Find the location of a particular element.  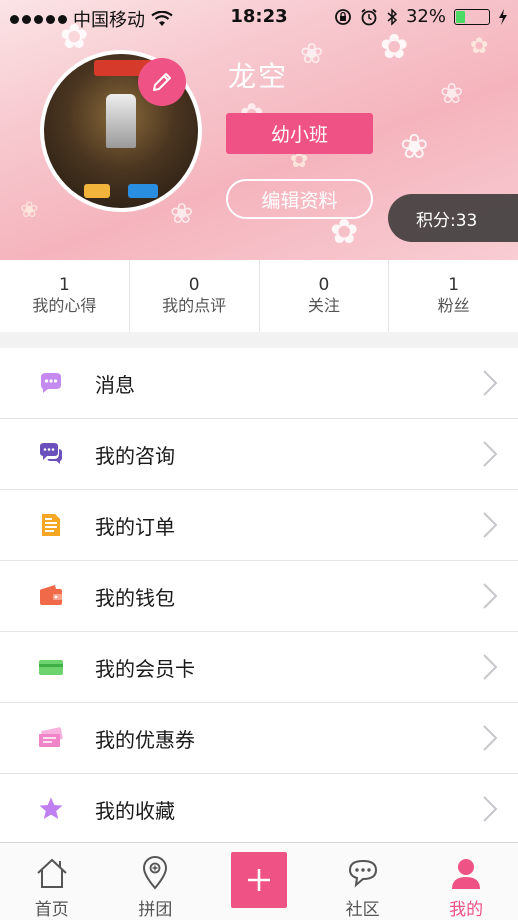

menu-item-consultation: 我的咨询 is located at coordinates (259, 454).